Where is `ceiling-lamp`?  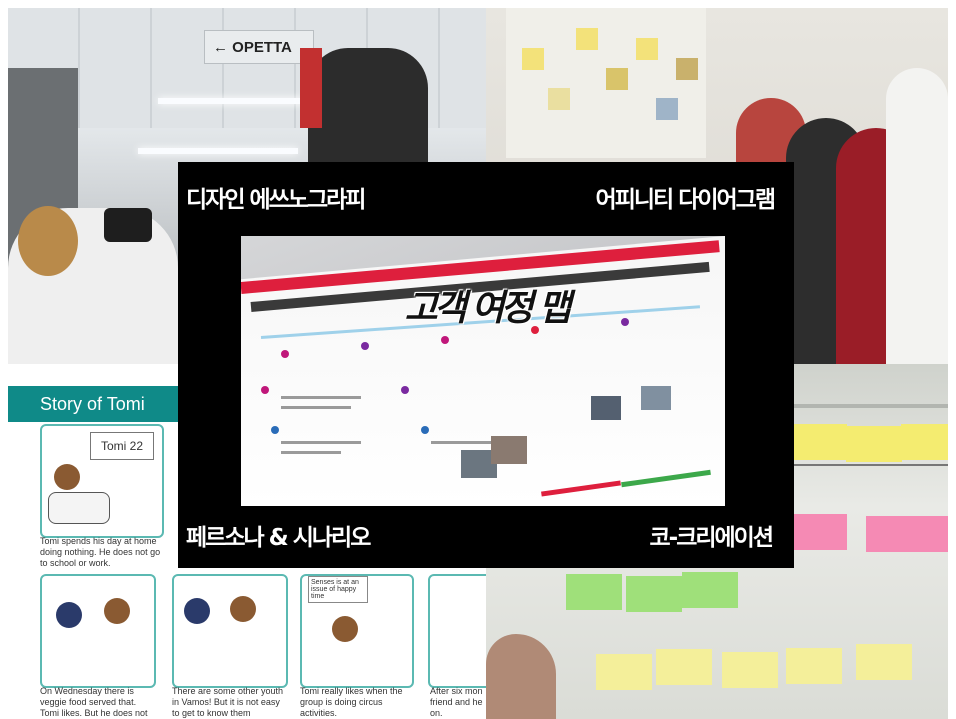
ceiling-lamp is located at coordinates (218, 151).